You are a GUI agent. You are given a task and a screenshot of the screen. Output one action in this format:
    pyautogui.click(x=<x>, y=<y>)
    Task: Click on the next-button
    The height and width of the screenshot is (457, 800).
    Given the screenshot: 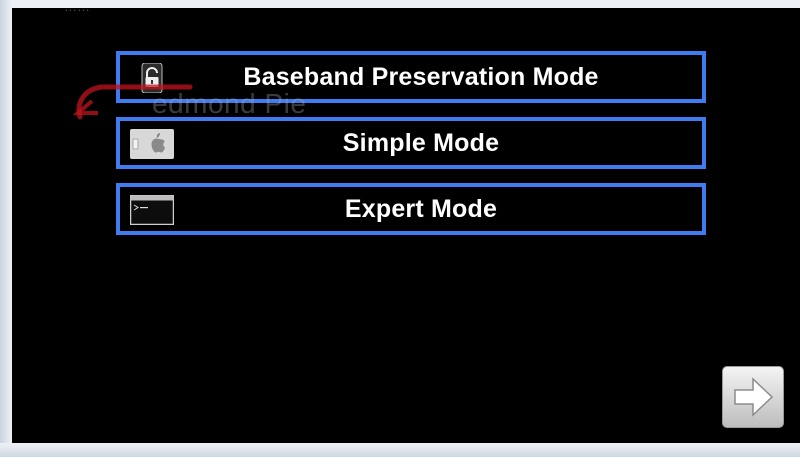 What is the action you would take?
    pyautogui.click(x=753, y=397)
    